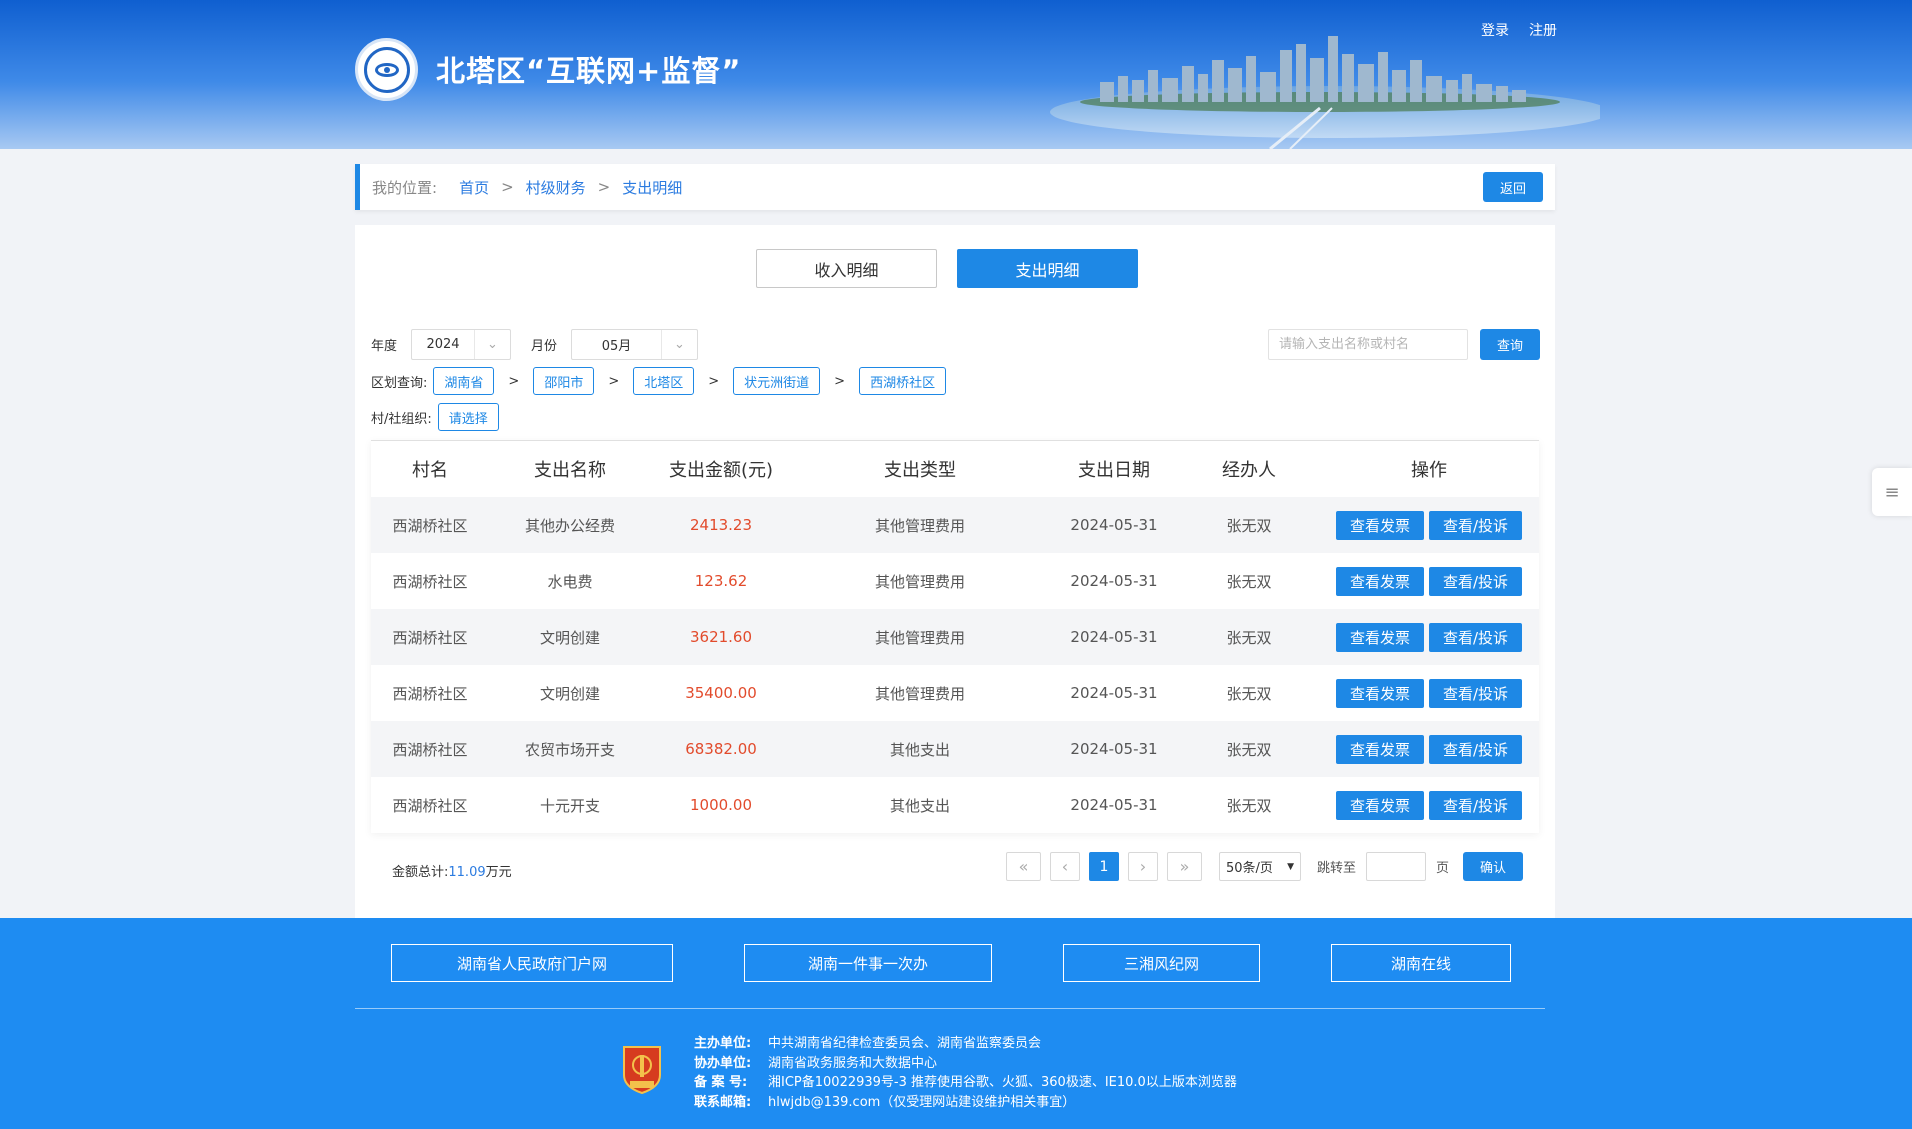 This screenshot has width=1912, height=1129. I want to click on region-chip-city: 邵阳市, so click(564, 381).